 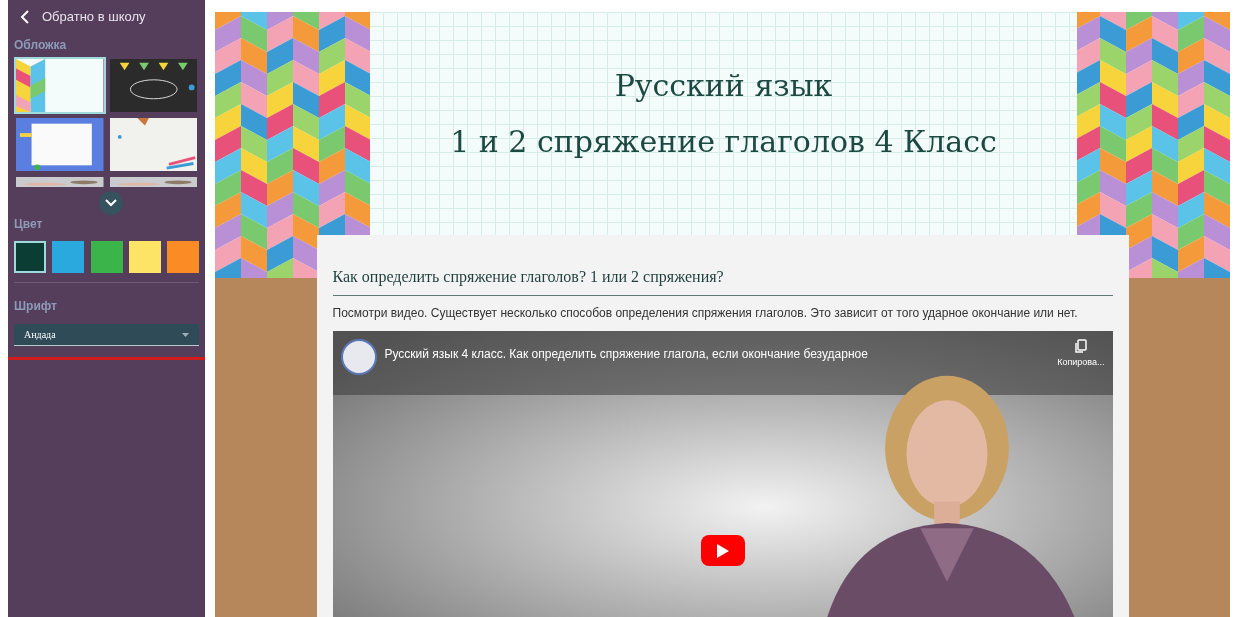 What do you see at coordinates (36, 306) in the screenshot?
I see `section-title: Шрифт` at bounding box center [36, 306].